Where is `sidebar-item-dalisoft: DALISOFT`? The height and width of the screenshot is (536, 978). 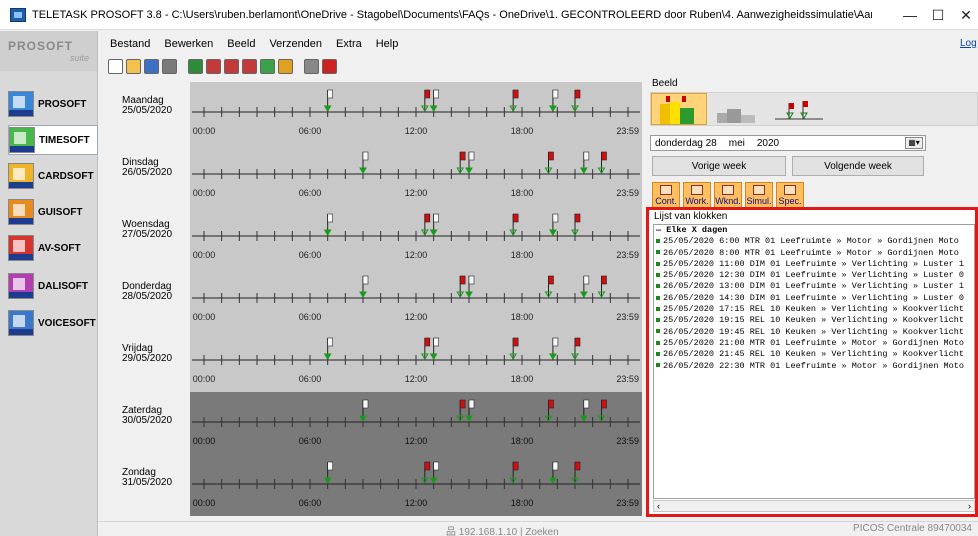
sidebar-item-dalisoft: DALISOFT is located at coordinates (53, 286).